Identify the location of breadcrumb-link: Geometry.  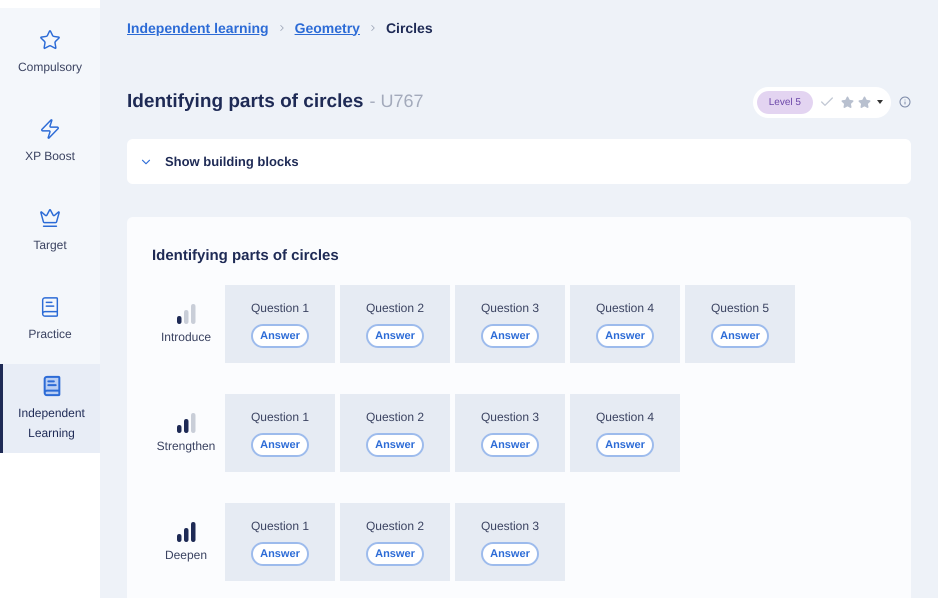
(327, 28).